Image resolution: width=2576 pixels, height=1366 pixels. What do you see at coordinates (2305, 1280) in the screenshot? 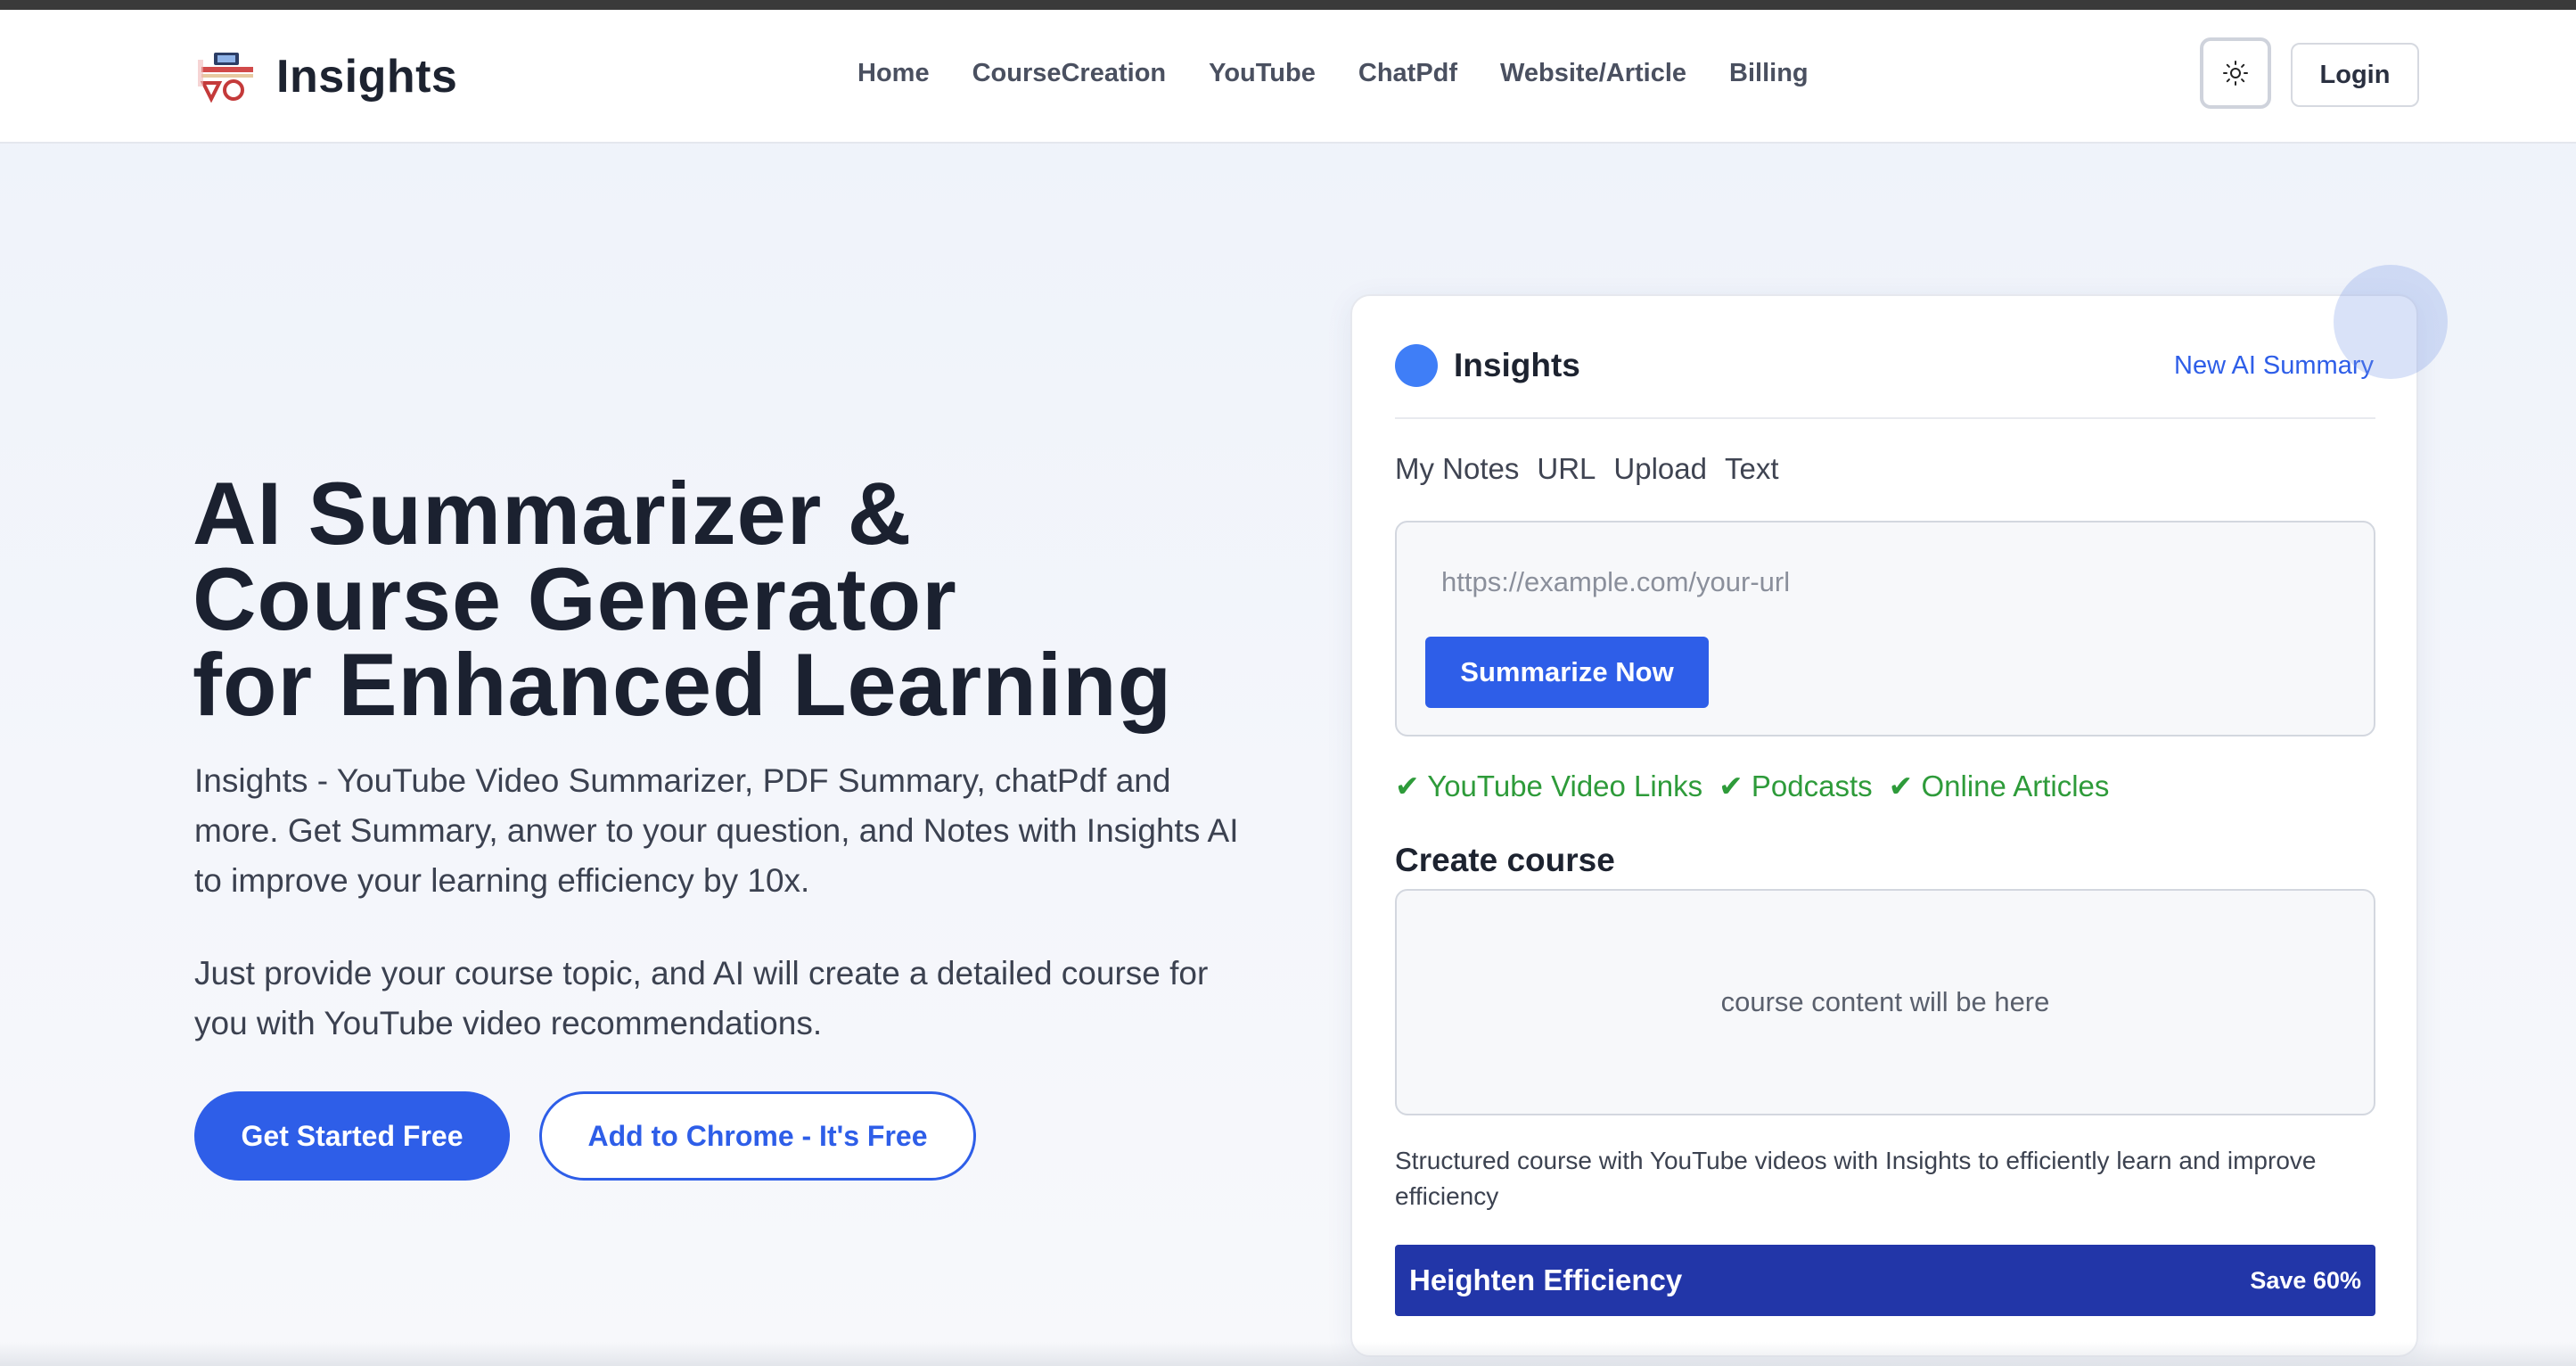
I see `save-badge: Save 60%` at bounding box center [2305, 1280].